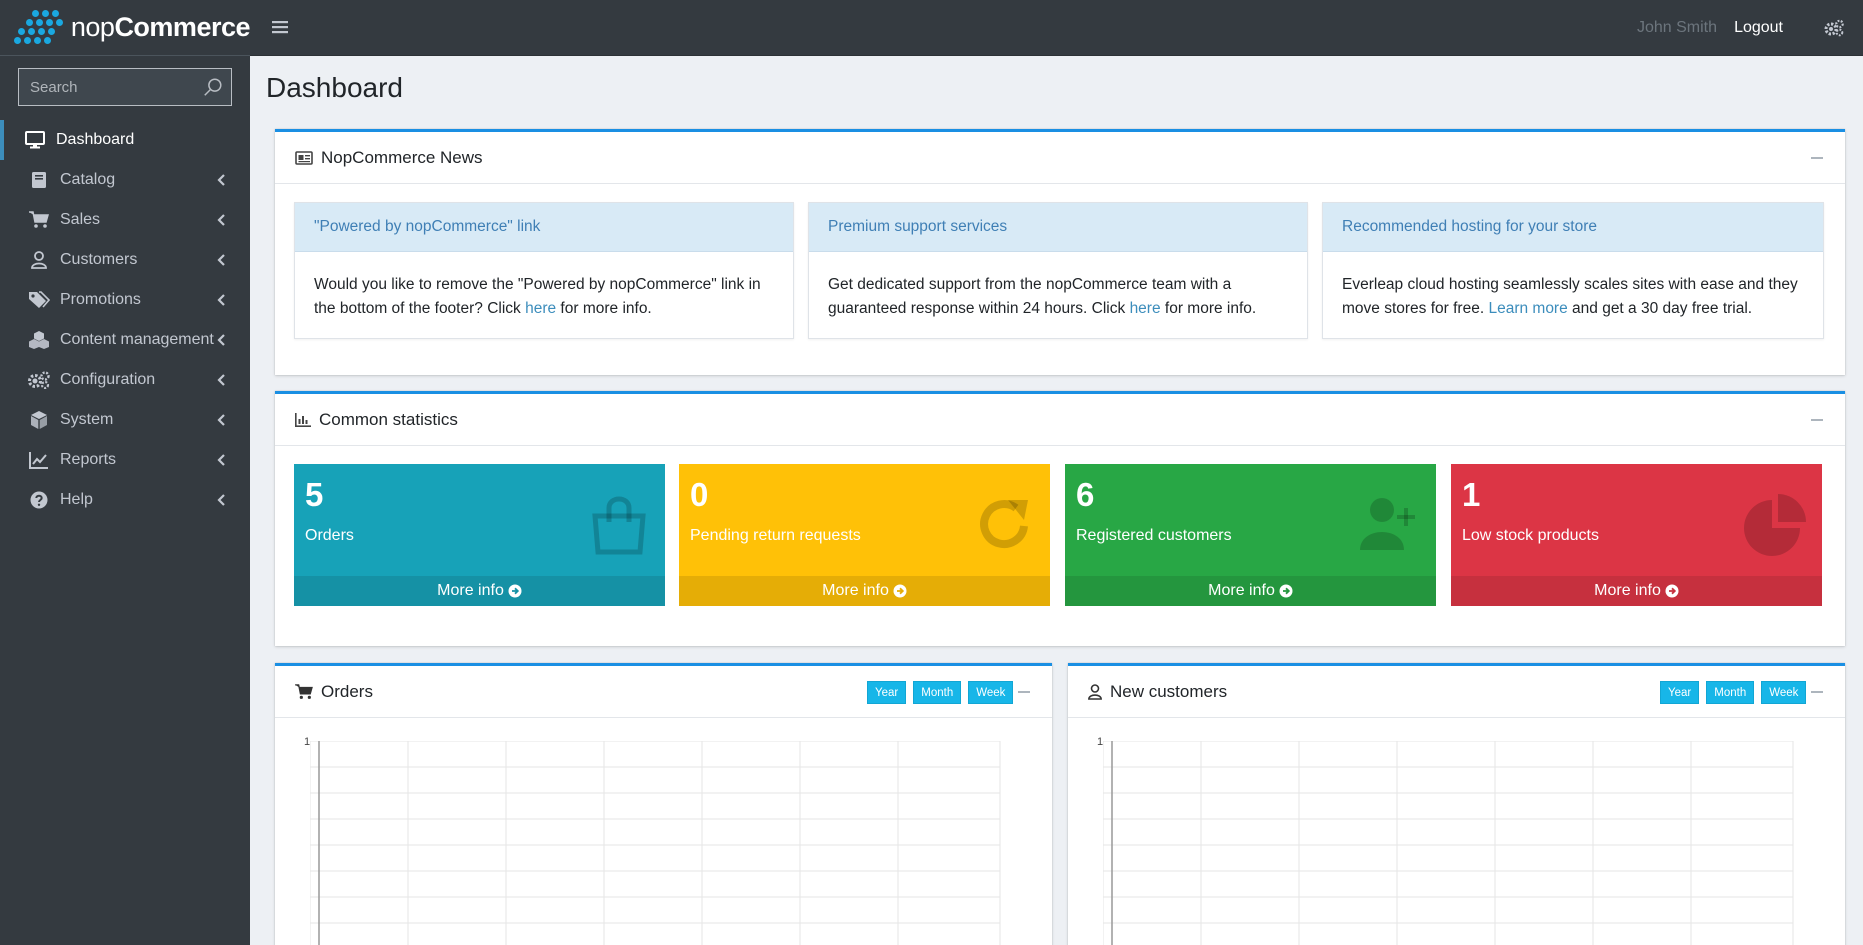  What do you see at coordinates (1169, 691) in the screenshot?
I see `card-title: New customers` at bounding box center [1169, 691].